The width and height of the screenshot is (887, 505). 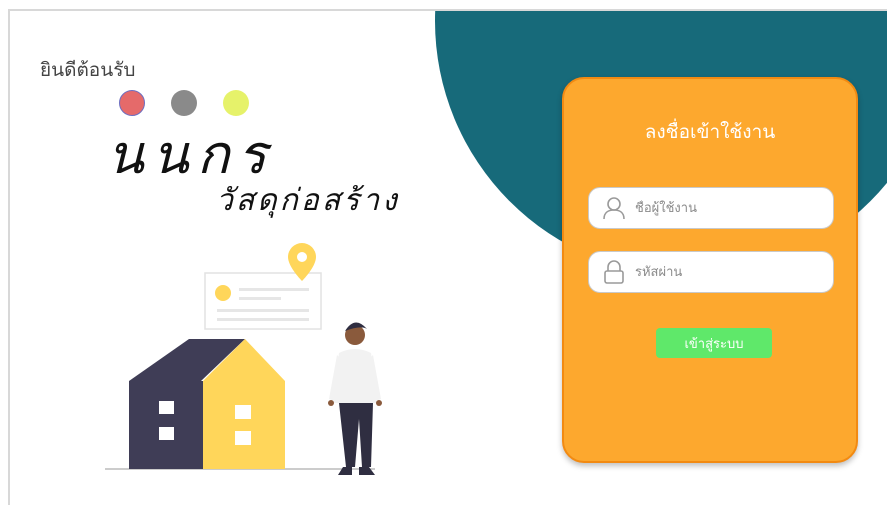 I want to click on username-field, so click(x=711, y=208).